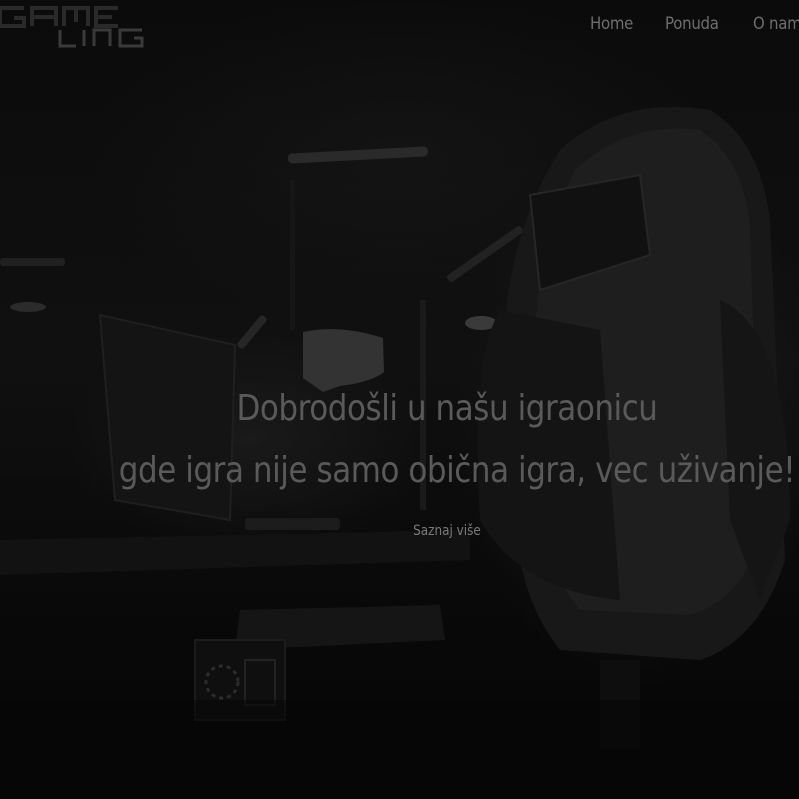  What do you see at coordinates (82, 28) in the screenshot?
I see `gaming-logo` at bounding box center [82, 28].